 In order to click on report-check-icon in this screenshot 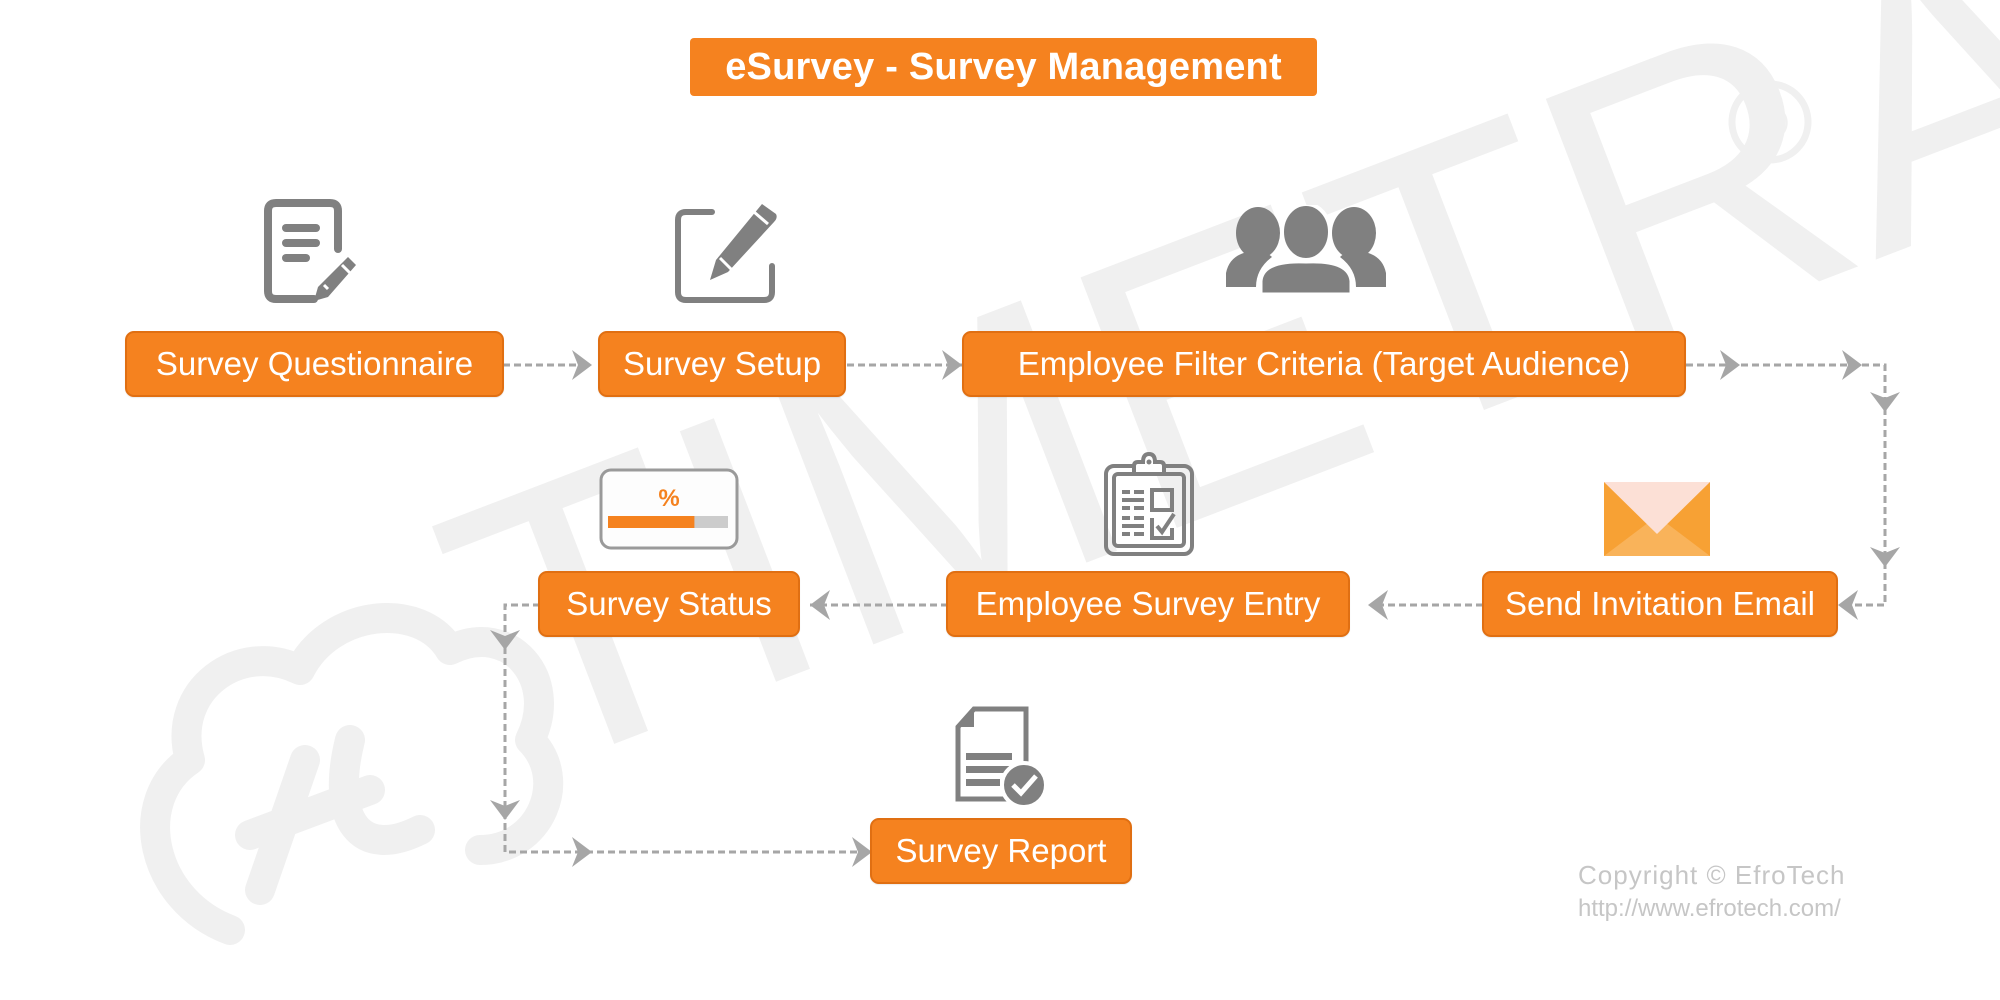, I will do `click(1001, 757)`.